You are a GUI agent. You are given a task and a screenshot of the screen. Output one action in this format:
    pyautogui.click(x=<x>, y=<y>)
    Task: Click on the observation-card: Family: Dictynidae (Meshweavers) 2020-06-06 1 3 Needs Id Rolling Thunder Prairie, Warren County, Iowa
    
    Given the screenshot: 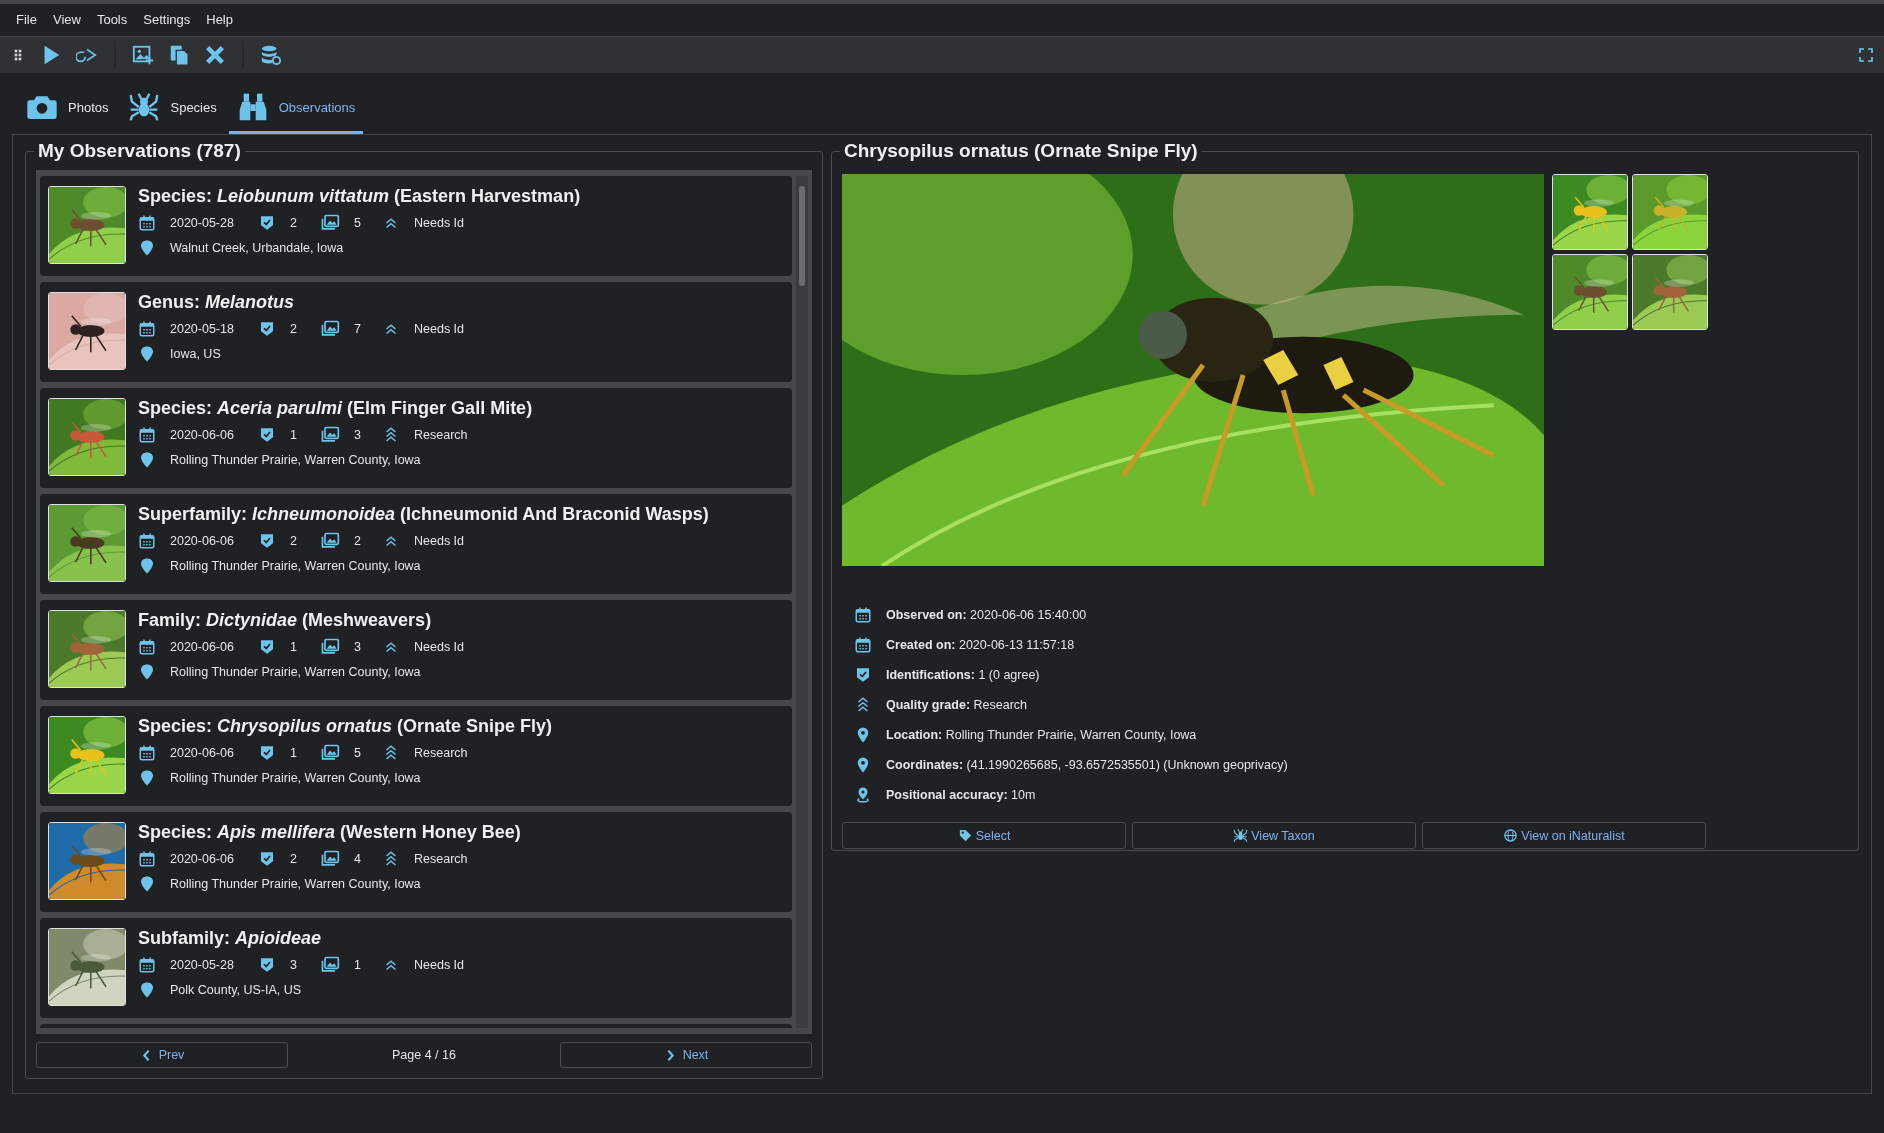 What is the action you would take?
    pyautogui.click(x=416, y=650)
    